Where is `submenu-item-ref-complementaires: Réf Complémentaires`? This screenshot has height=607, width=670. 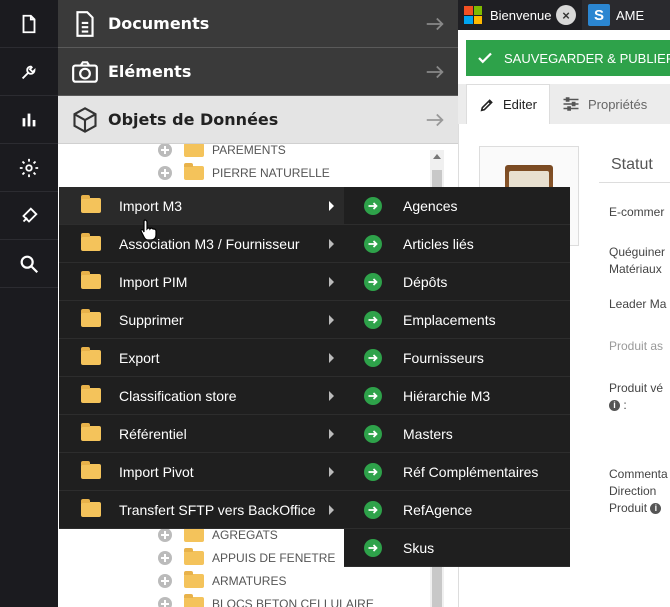 submenu-item-ref-complementaires: Réf Complémentaires is located at coordinates (457, 472).